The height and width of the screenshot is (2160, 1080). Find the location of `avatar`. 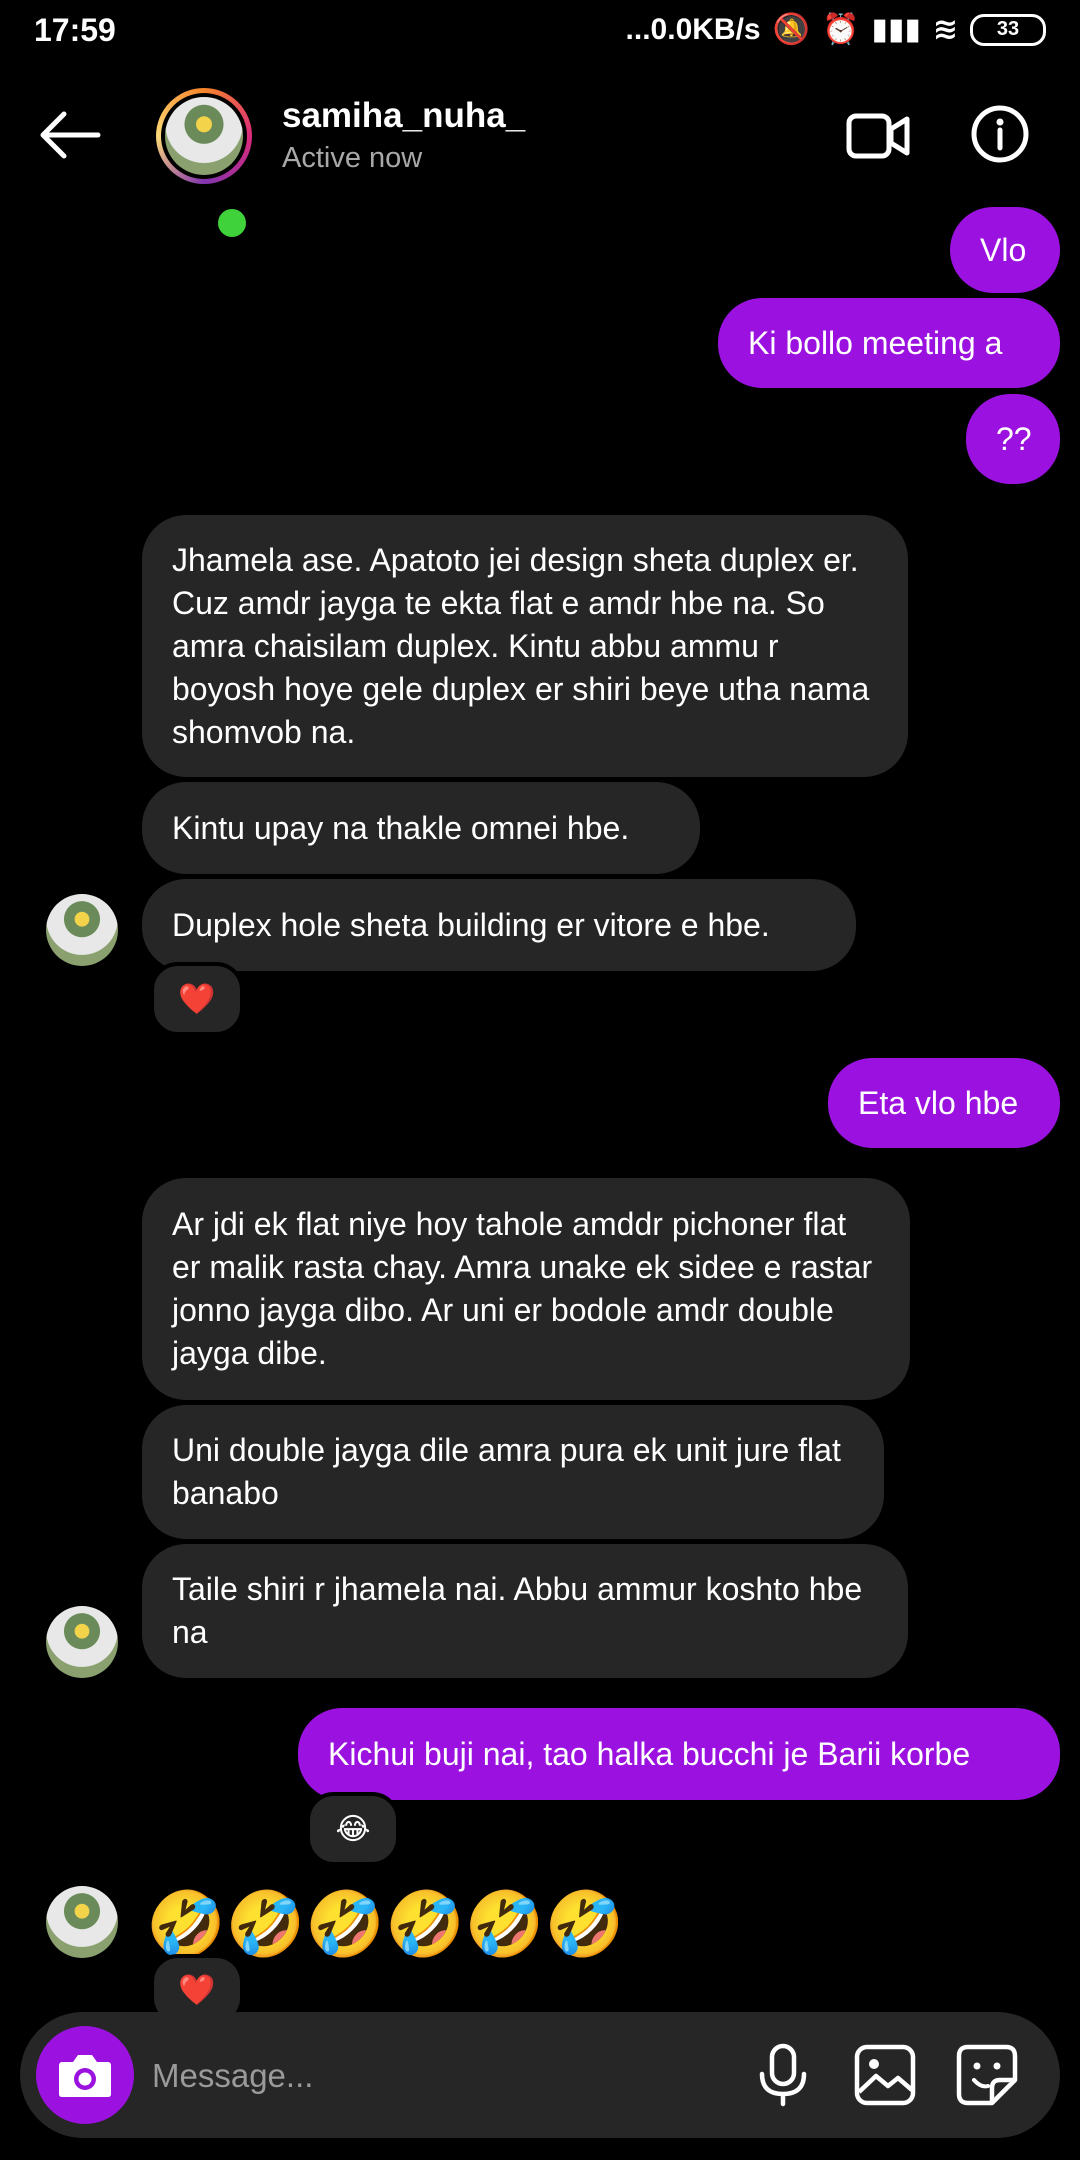

avatar is located at coordinates (204, 136).